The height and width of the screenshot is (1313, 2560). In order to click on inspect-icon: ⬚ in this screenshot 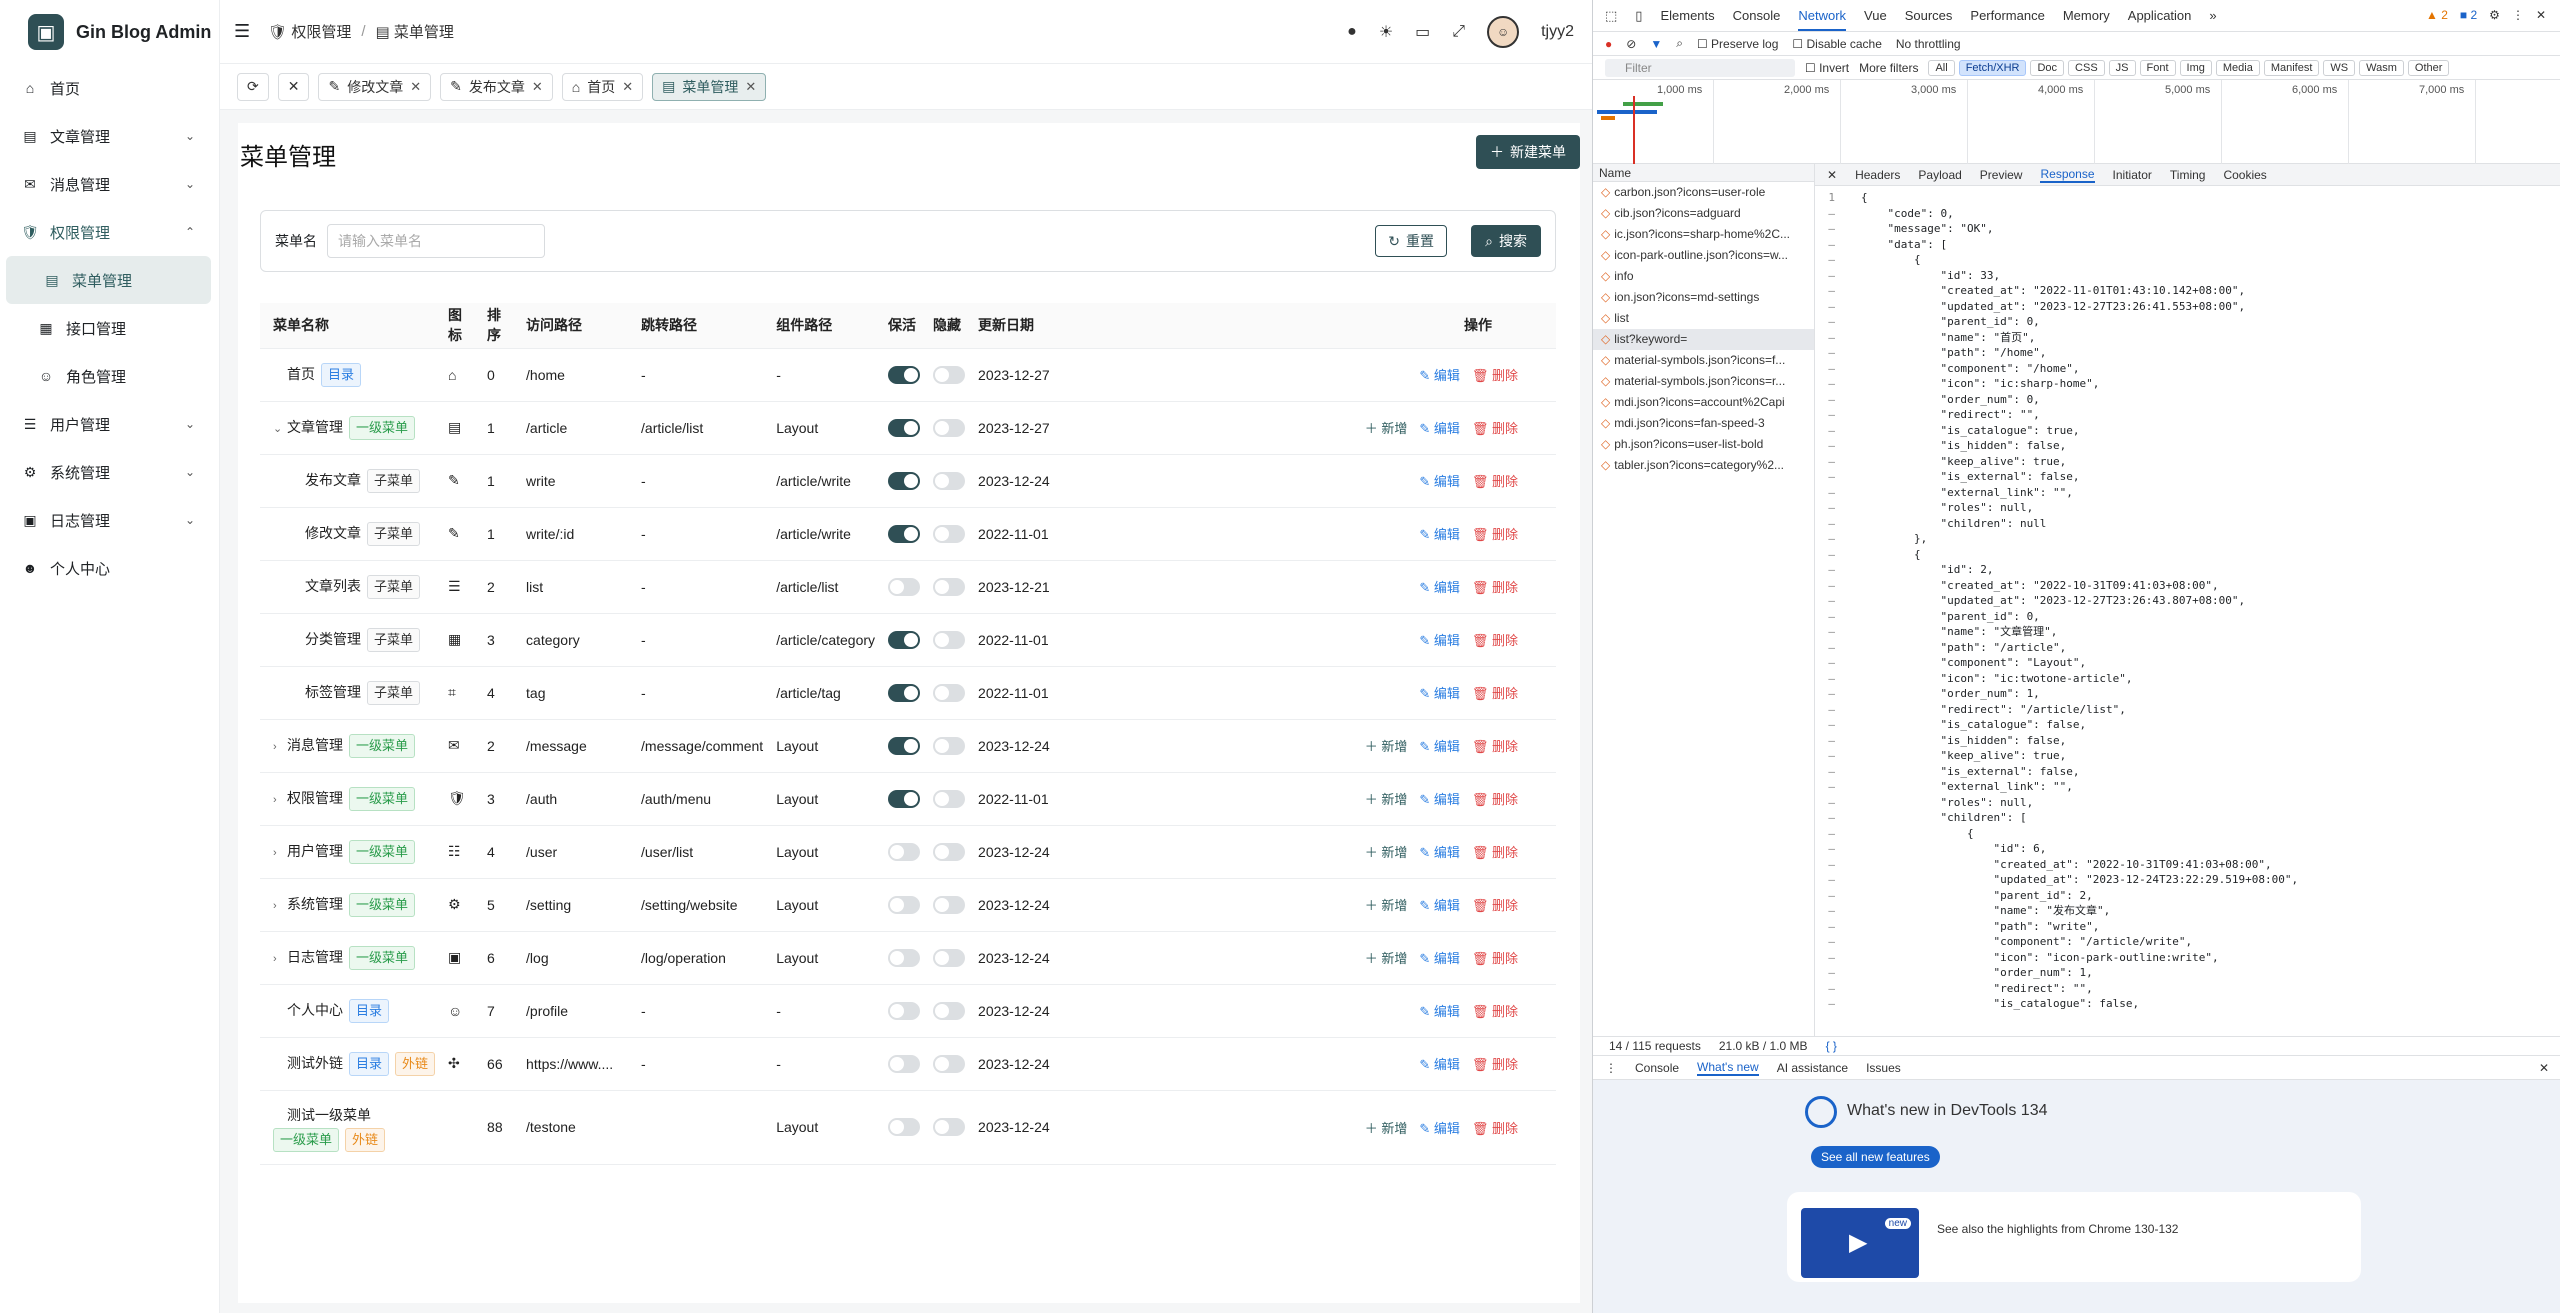, I will do `click(1611, 16)`.